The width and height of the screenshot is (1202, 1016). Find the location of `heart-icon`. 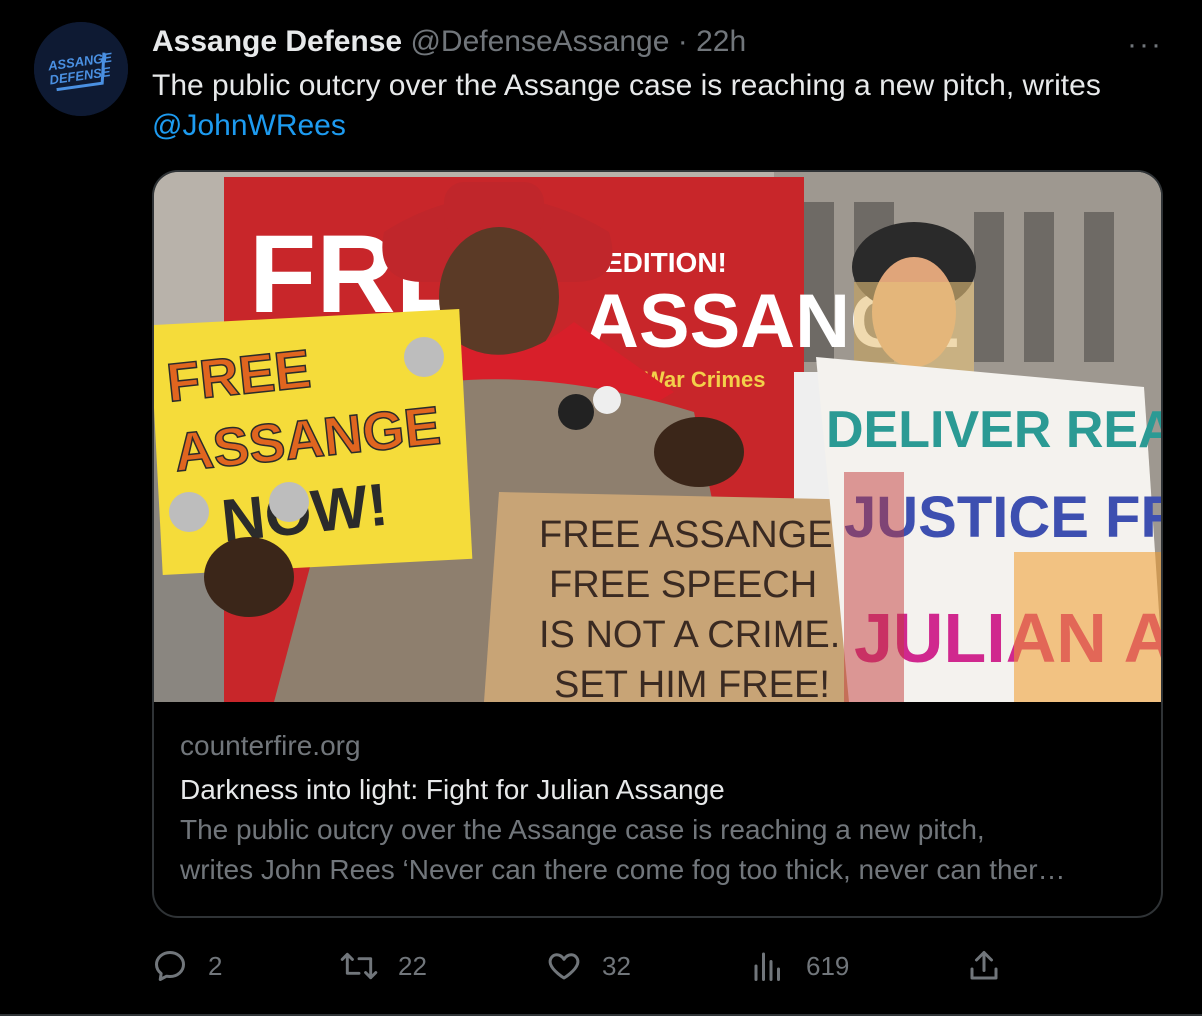

heart-icon is located at coordinates (564, 966).